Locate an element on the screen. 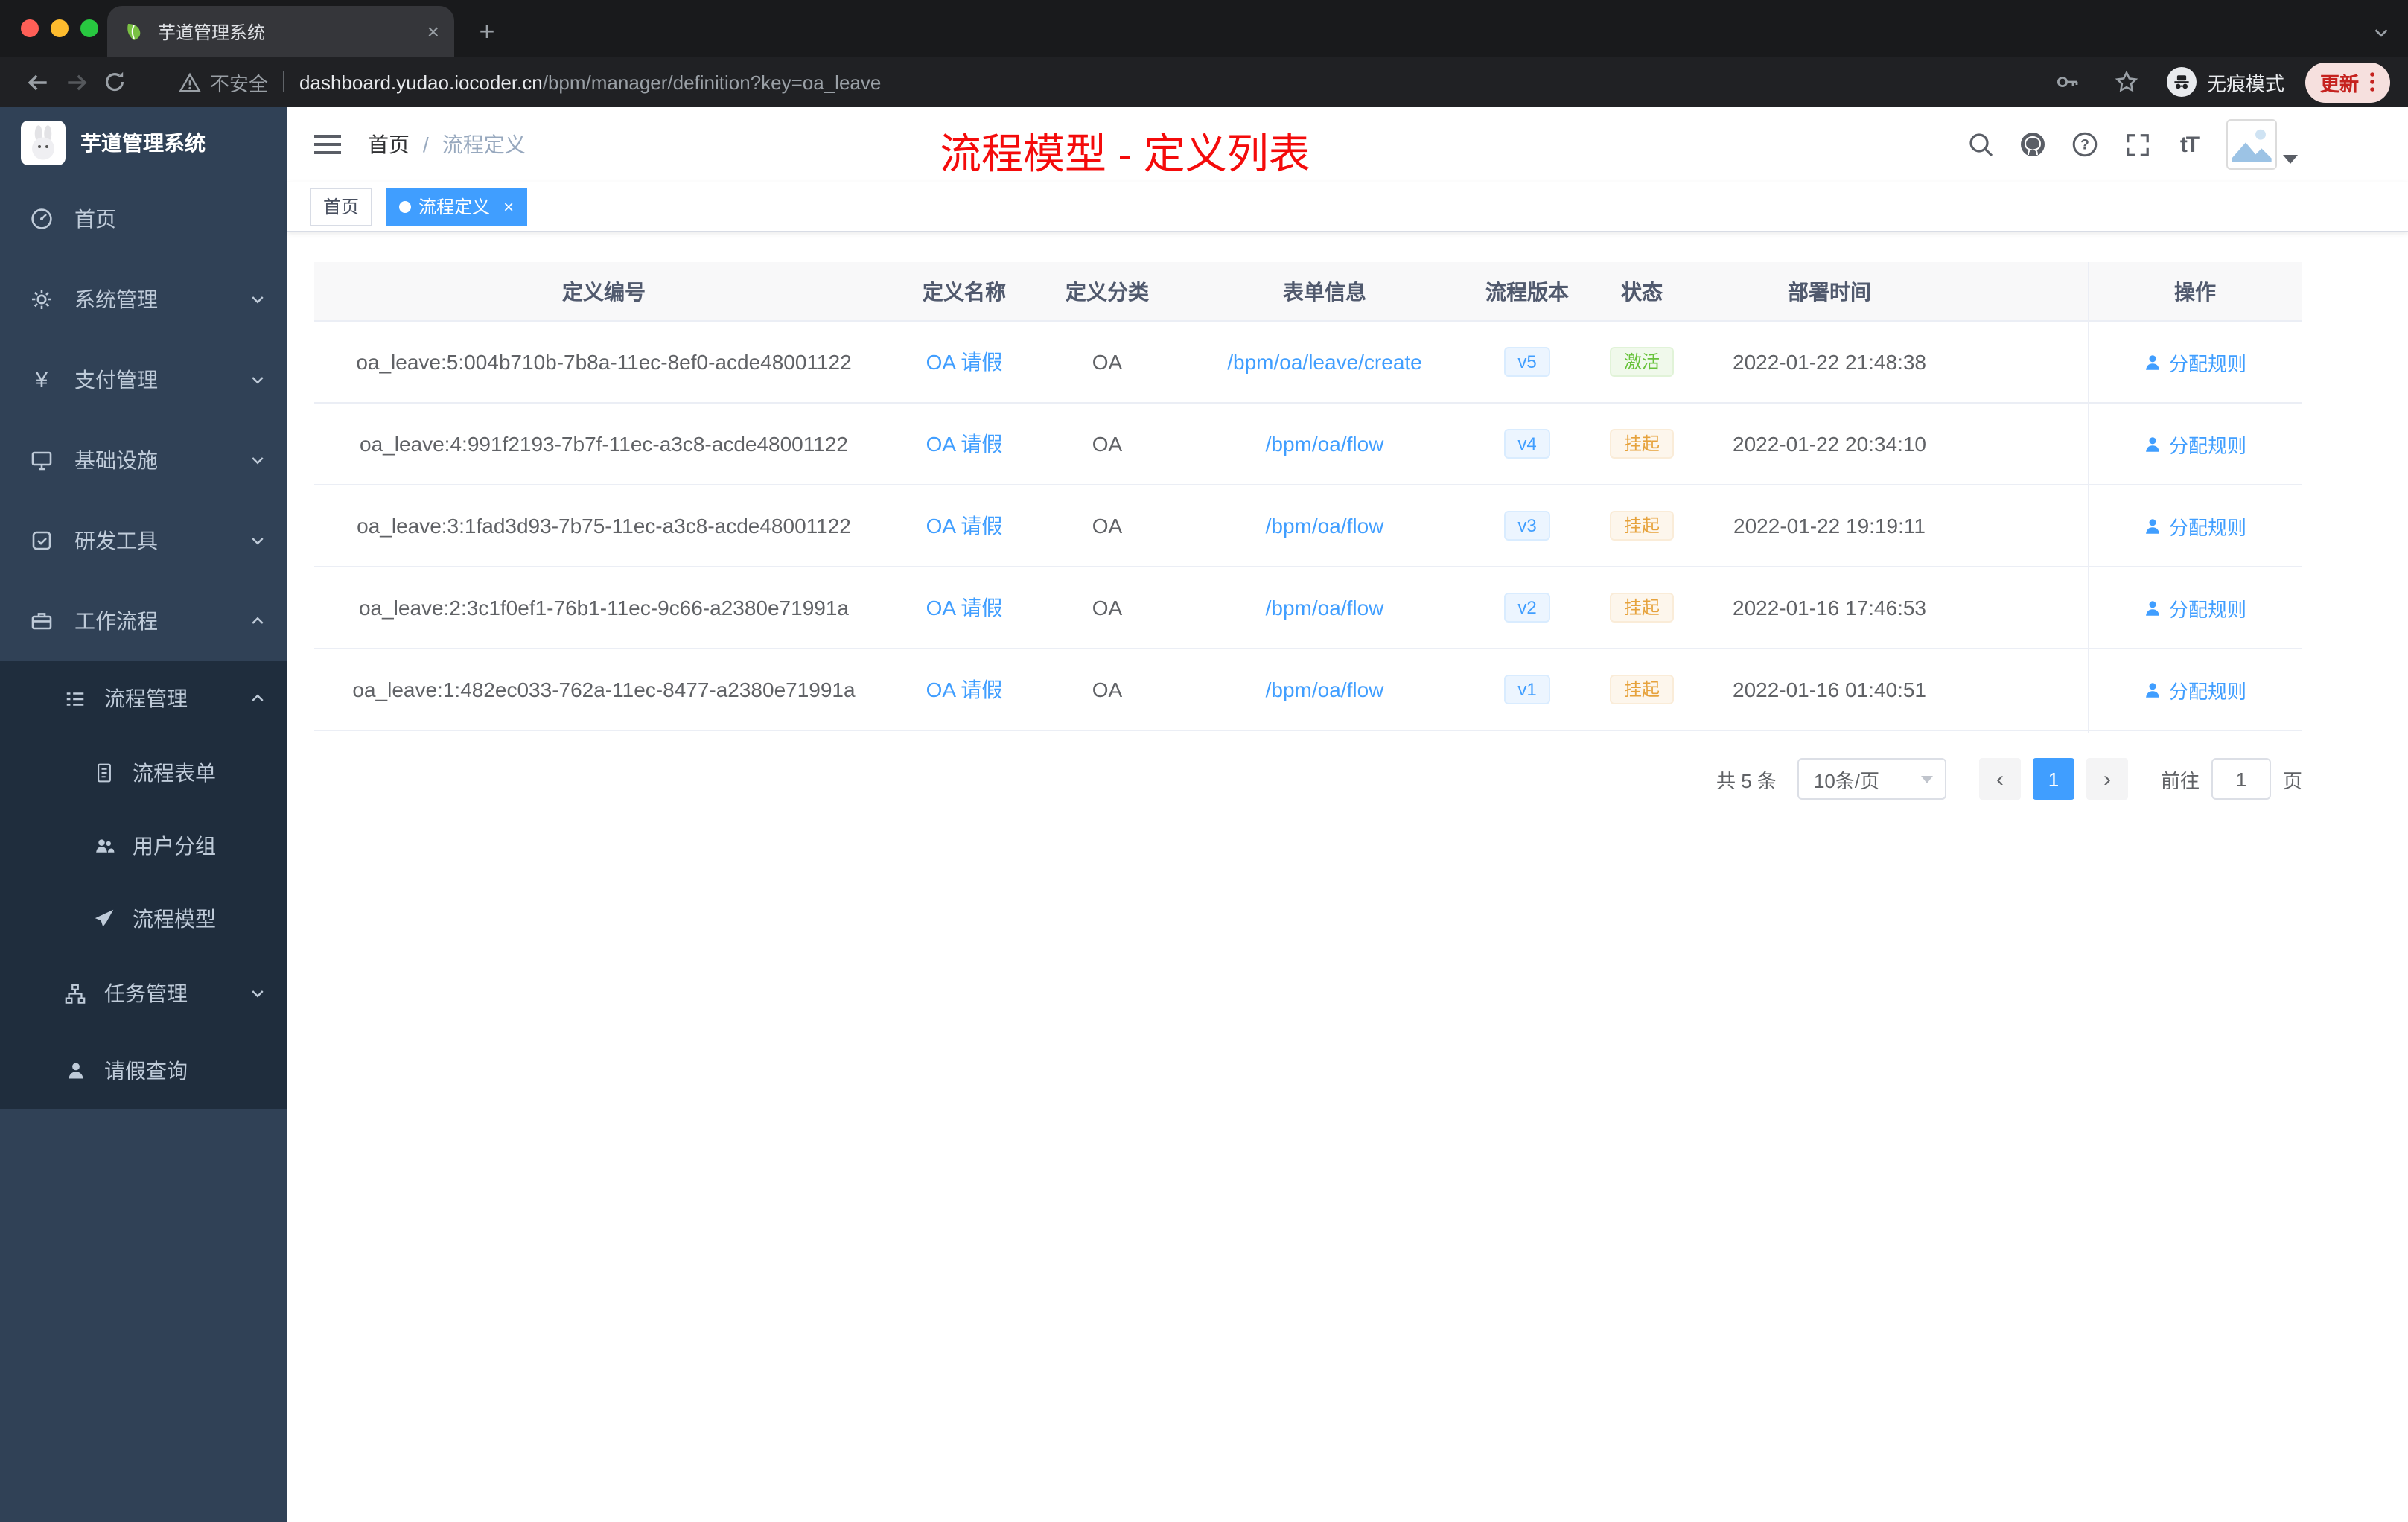 This screenshot has height=1522, width=2408. back-button is located at coordinates (37, 82).